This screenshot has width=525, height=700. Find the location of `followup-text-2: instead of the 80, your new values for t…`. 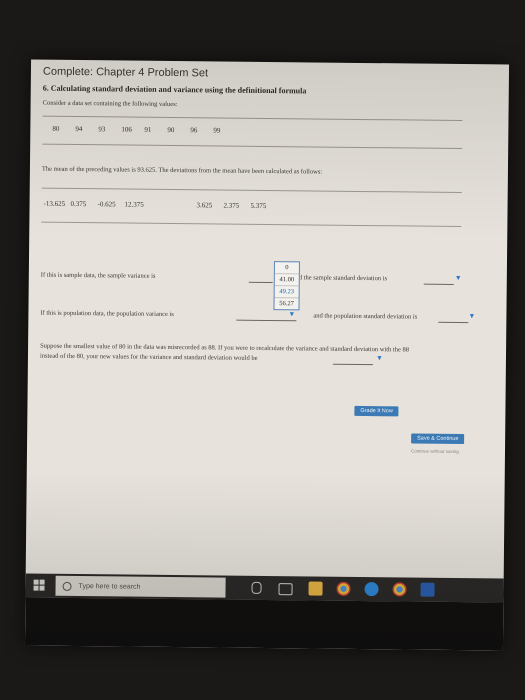

followup-text-2: instead of the 80, your new values for t… is located at coordinates (148, 357).